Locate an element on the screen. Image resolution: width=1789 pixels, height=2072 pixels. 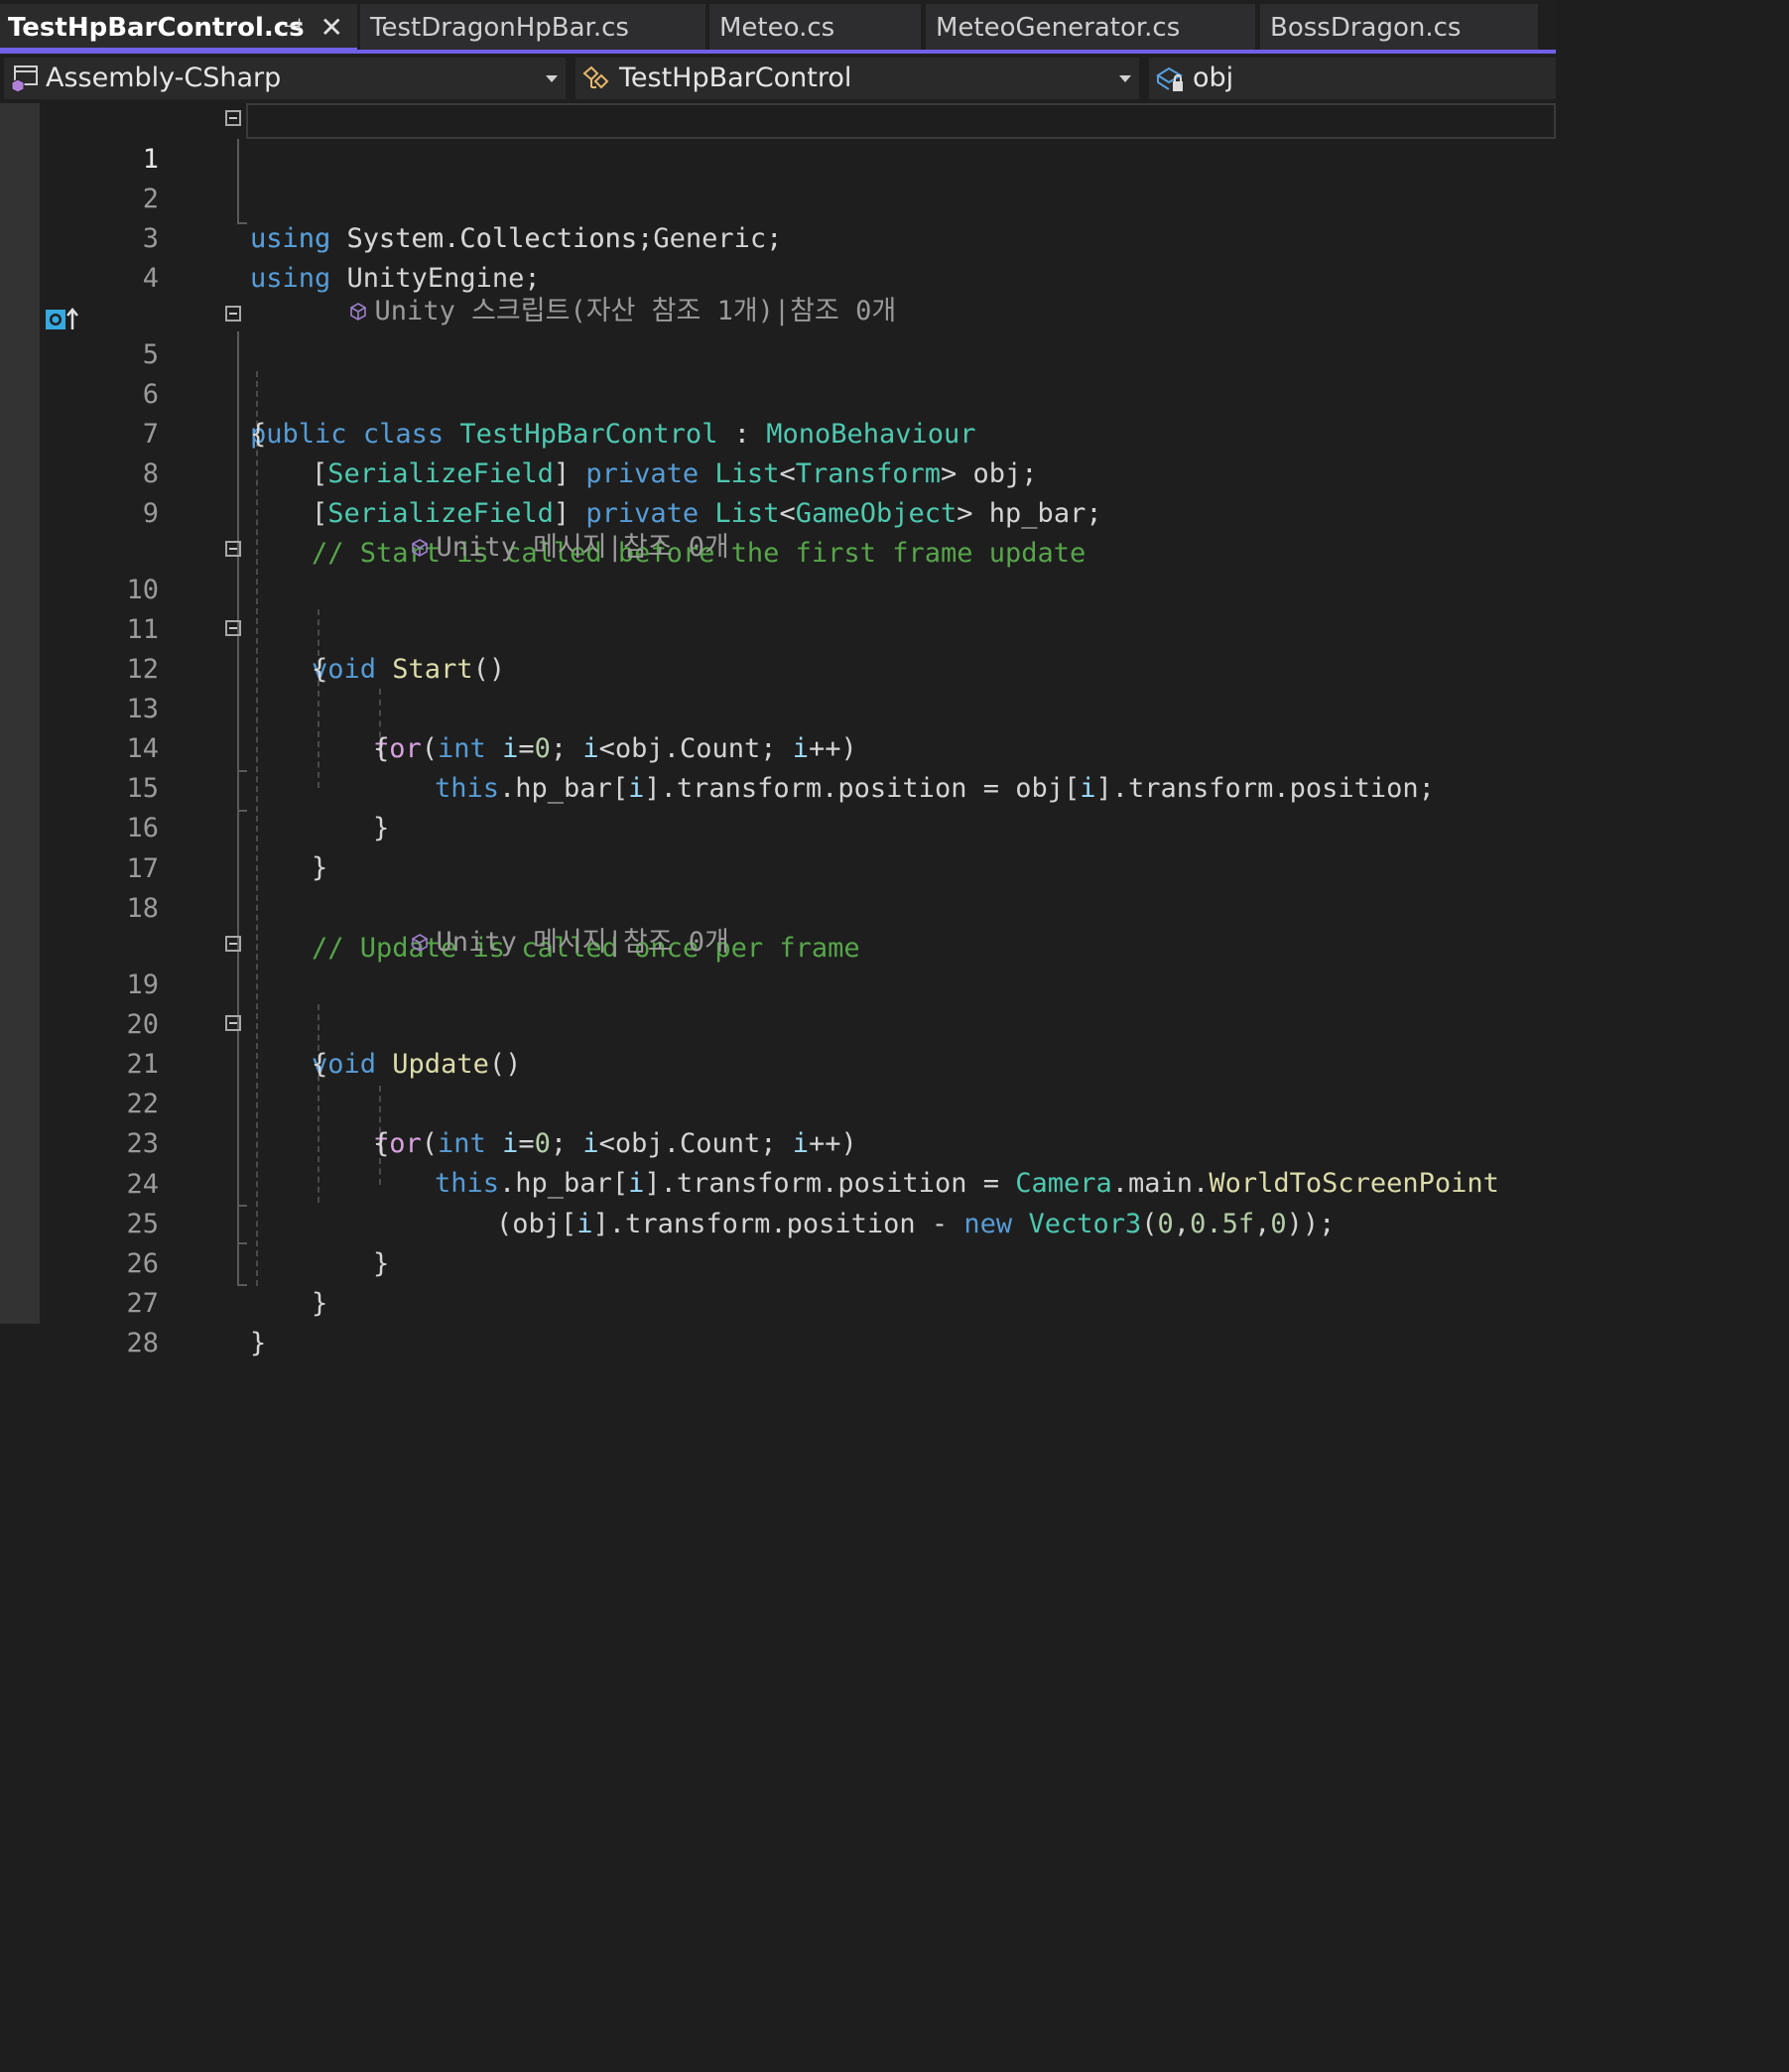
tab-testhpbarcontrol: TestHpBarControl.cs ⊣ ✕ is located at coordinates (179, 27).